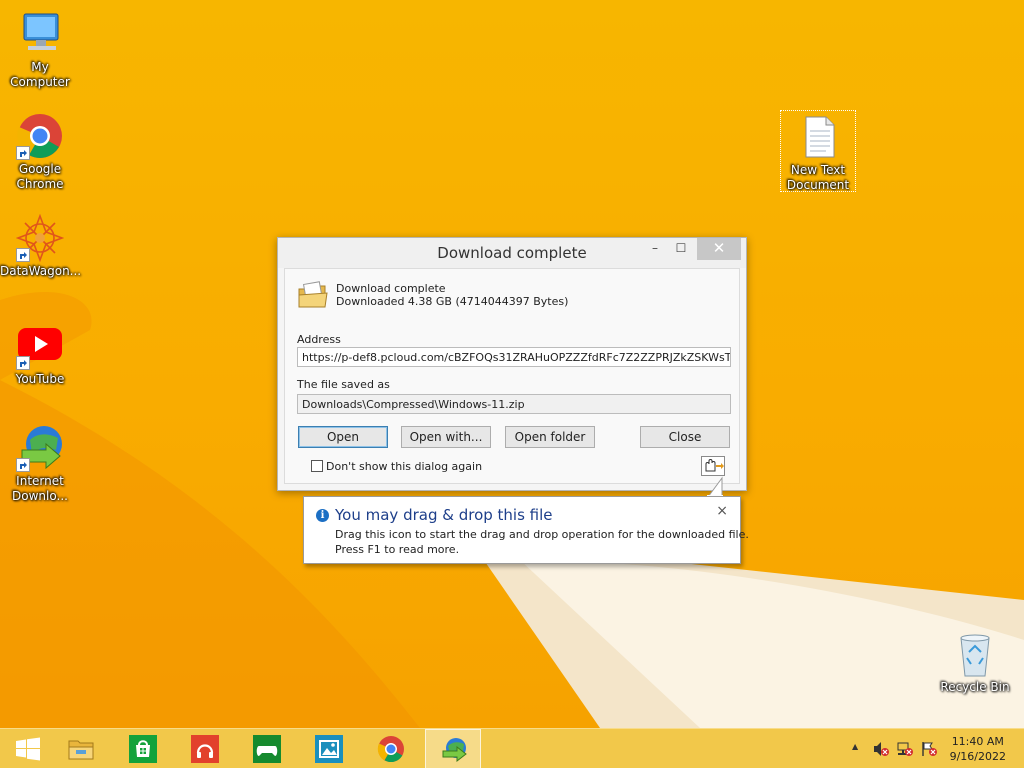 This screenshot has width=1024, height=769. I want to click on downloaded-size: Downloaded 4.38 GB (4714044397 Bytes), so click(452, 301).